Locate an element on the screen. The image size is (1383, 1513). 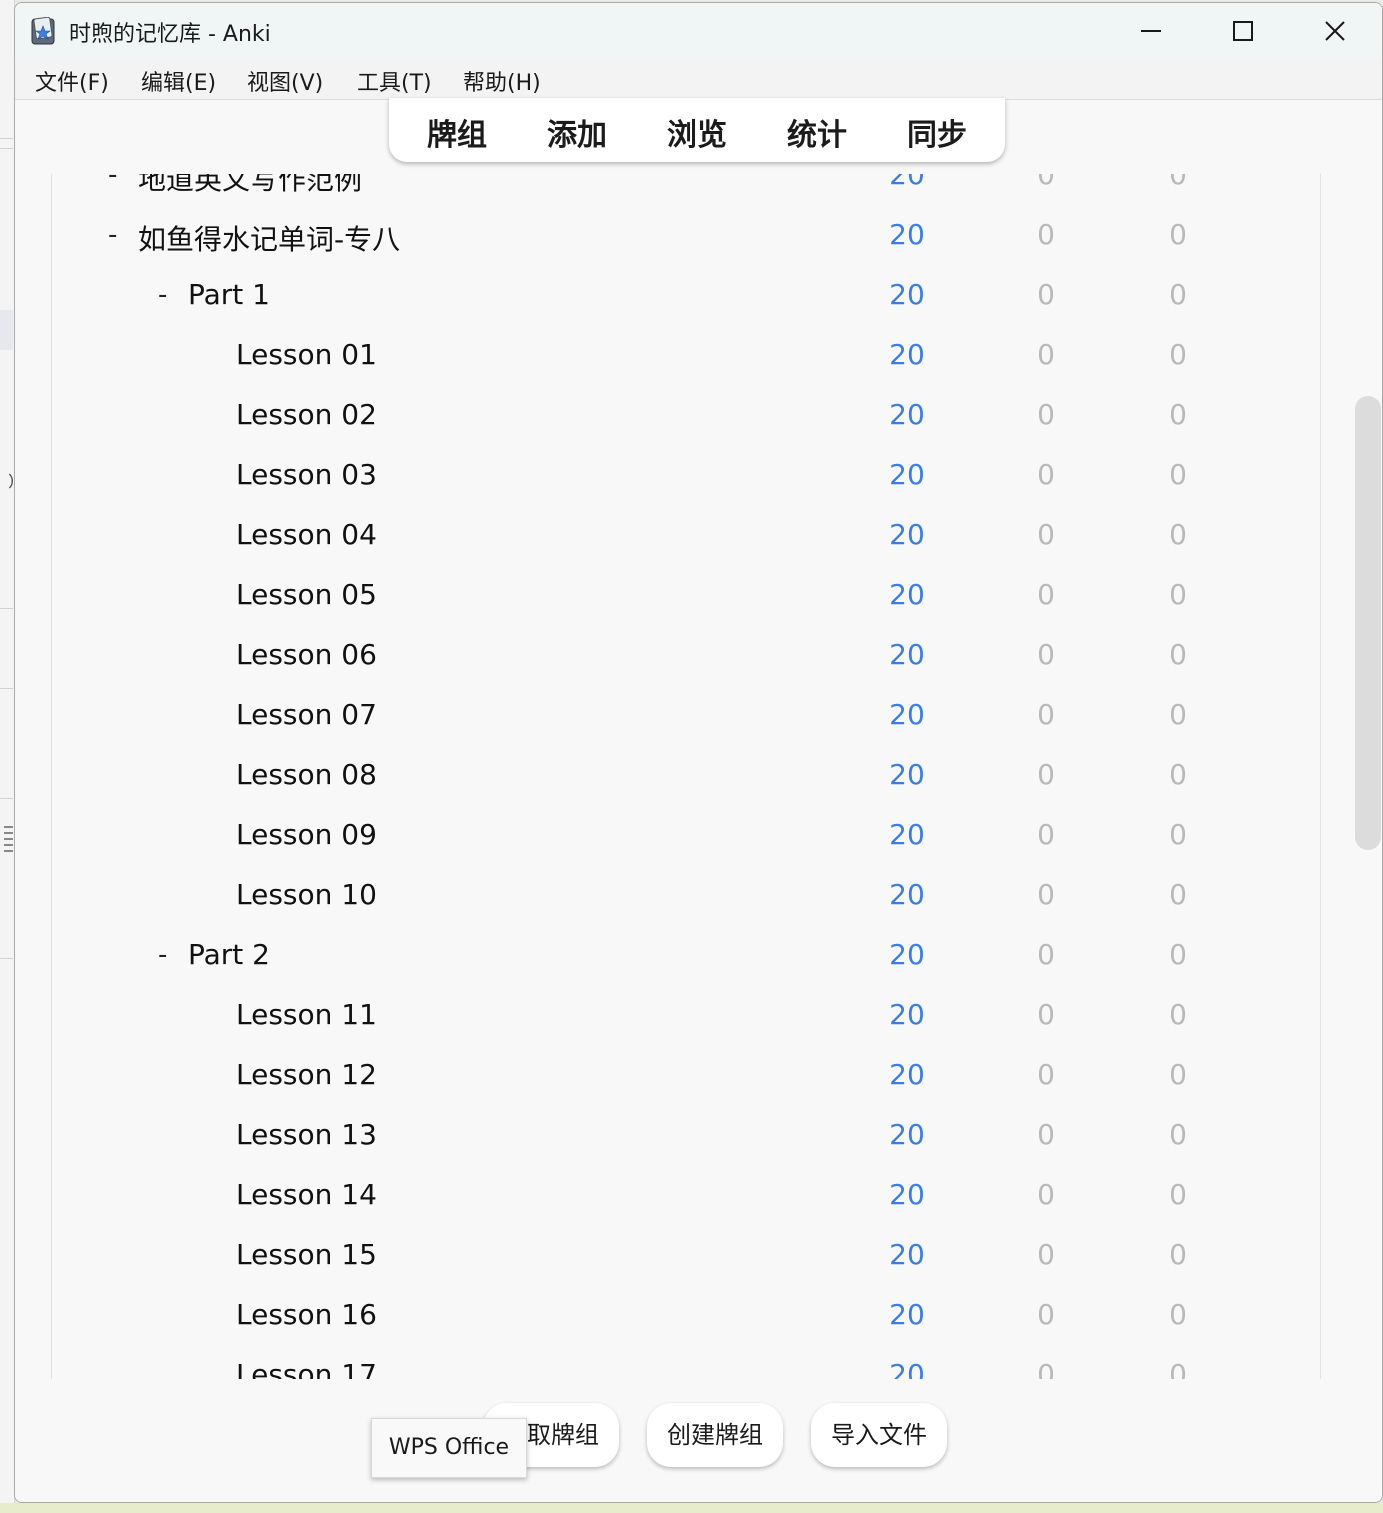
toolbar-add-button: 添加 is located at coordinates (577, 132).